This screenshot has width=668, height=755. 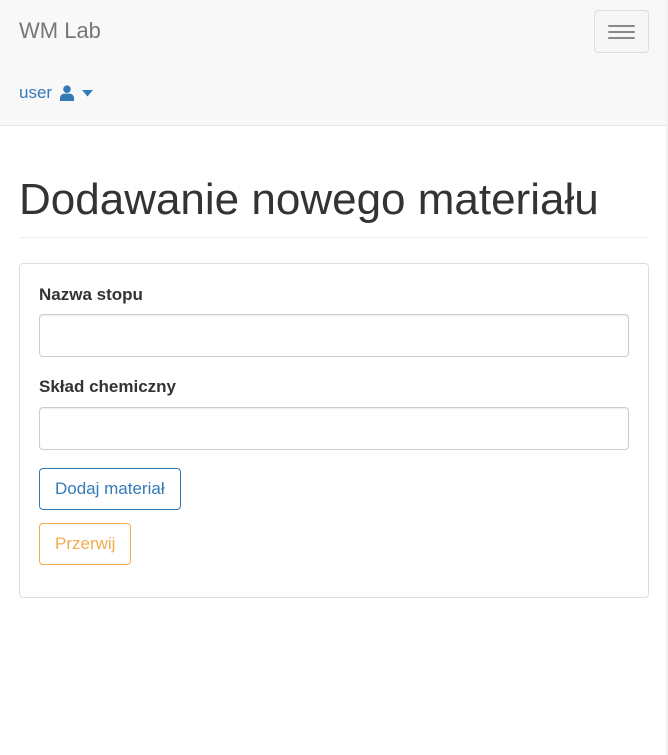 I want to click on navbar-brand: WM Lab, so click(x=60, y=31).